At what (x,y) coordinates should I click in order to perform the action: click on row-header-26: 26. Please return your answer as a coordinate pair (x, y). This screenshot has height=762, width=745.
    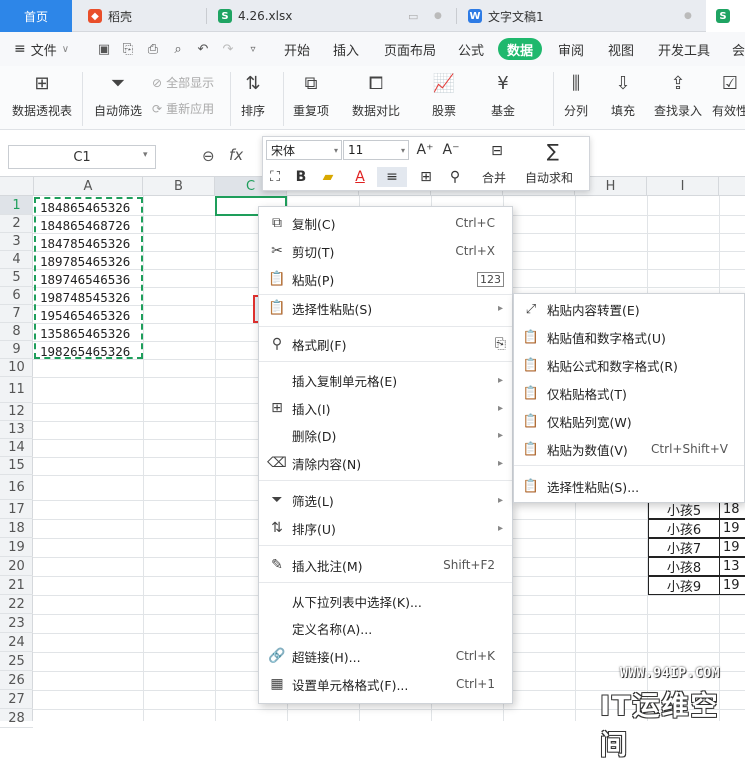
    Looking at the image, I should click on (16, 680).